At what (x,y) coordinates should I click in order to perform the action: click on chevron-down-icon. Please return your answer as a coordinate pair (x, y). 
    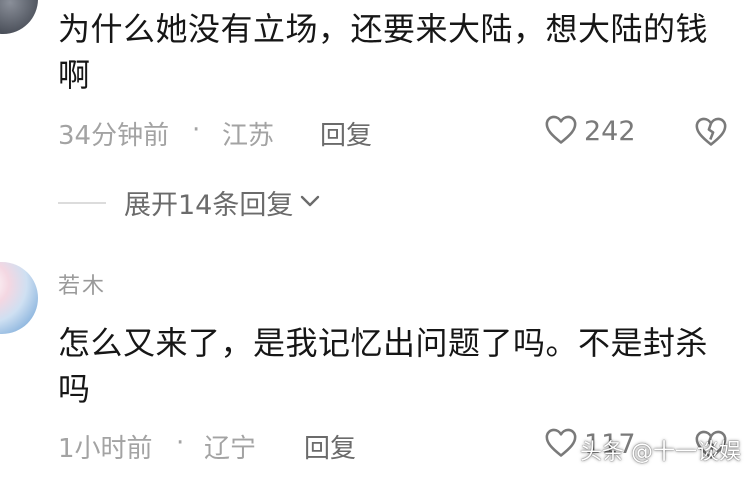
    Looking at the image, I should click on (310, 203).